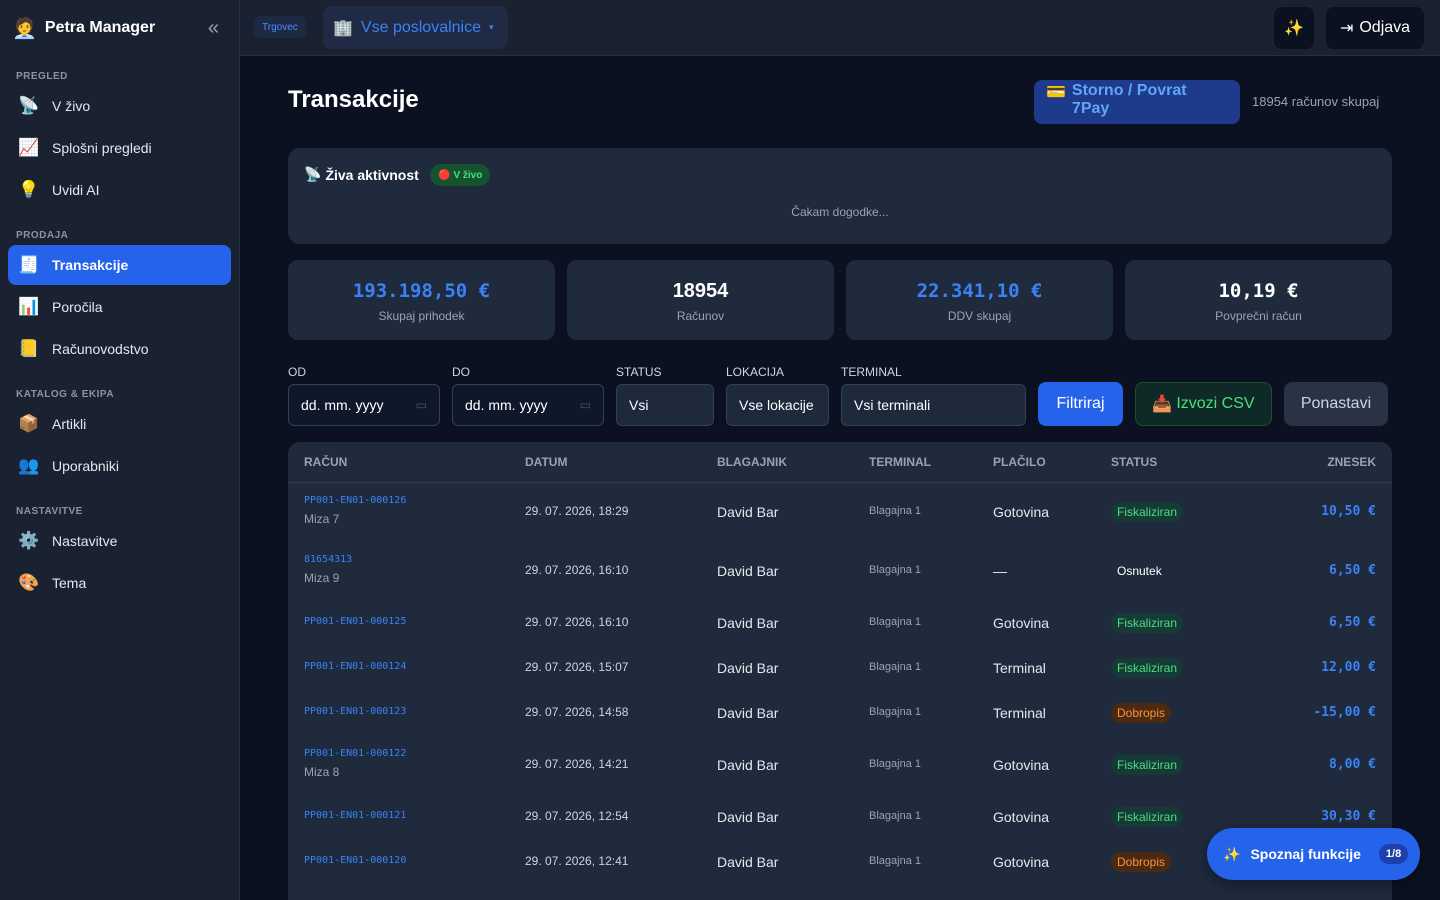 This screenshot has width=1440, height=900. Describe the element at coordinates (933, 405) in the screenshot. I see `terminal-select: Vsi terminali` at that location.